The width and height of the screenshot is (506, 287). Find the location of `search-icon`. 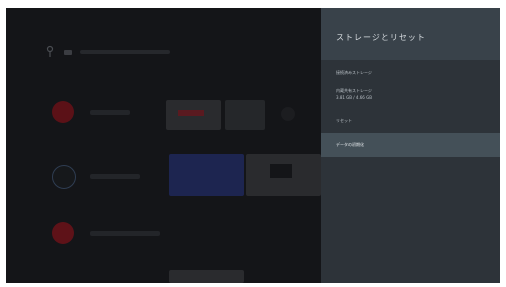

search-icon is located at coordinates (51, 52).